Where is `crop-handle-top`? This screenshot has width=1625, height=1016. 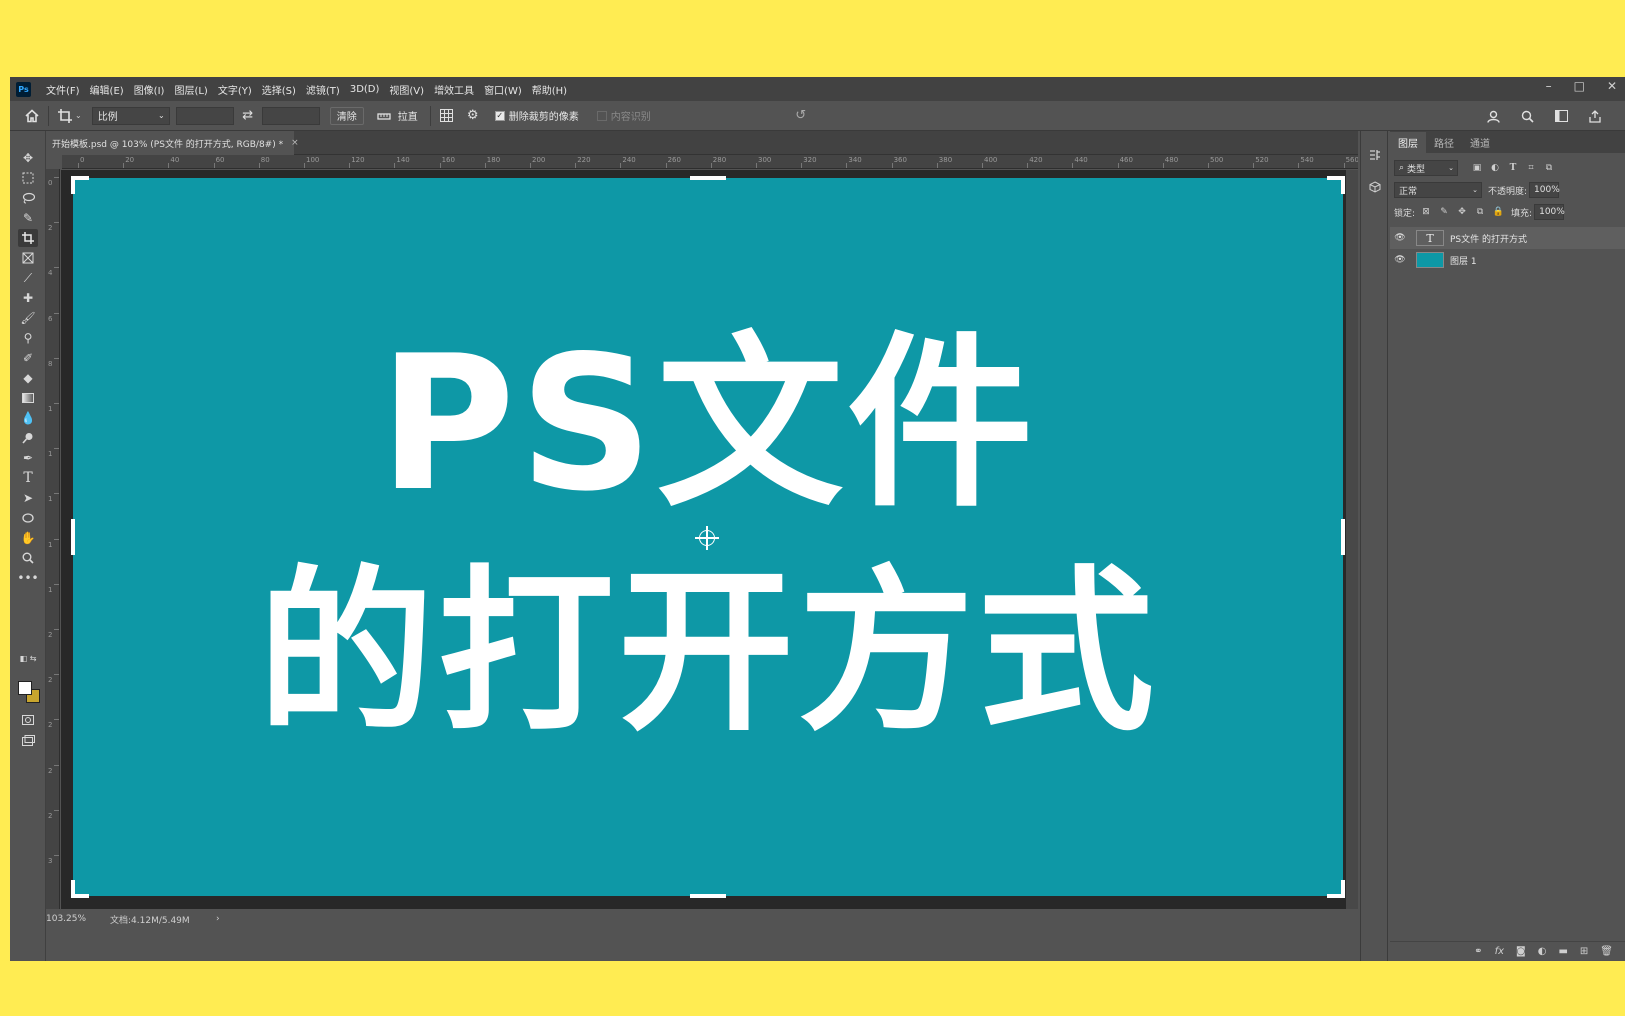
crop-handle-top is located at coordinates (708, 178).